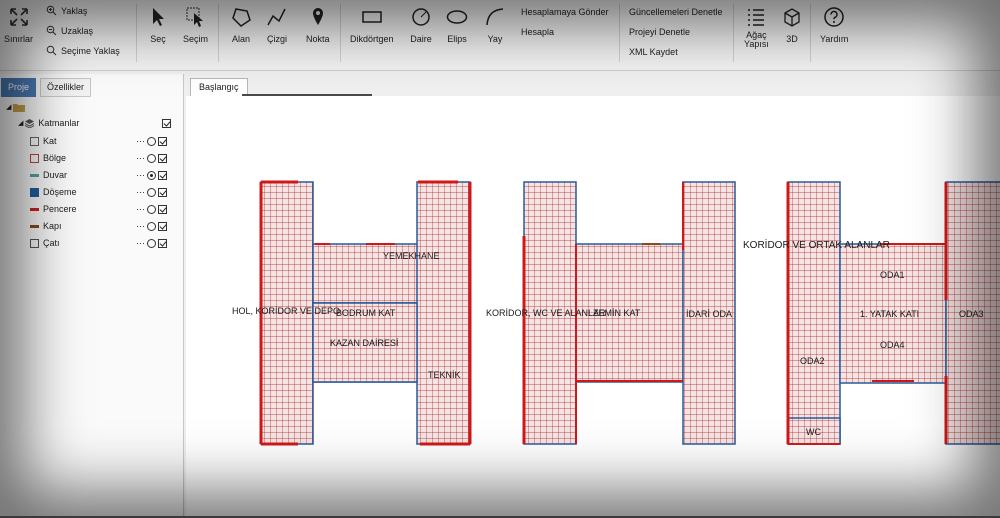 The image size is (1000, 518). Describe the element at coordinates (495, 17) in the screenshot. I see `arc-icon` at that location.